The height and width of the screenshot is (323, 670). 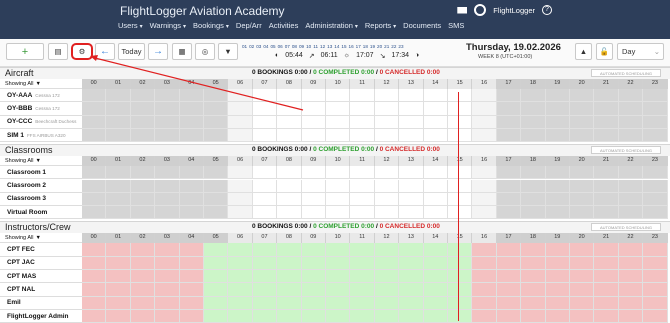 What do you see at coordinates (258, 47) in the screenshot?
I see `hour-range-label: 03` at bounding box center [258, 47].